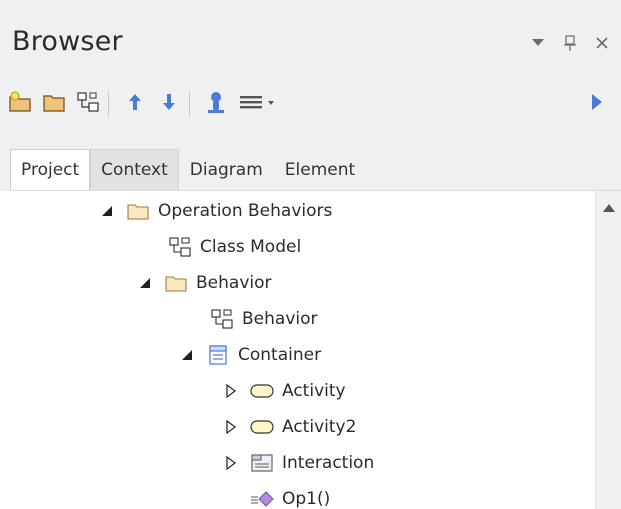 This screenshot has height=509, width=621. I want to click on tree-item-operation-behaviors: Operation Behaviors, so click(215, 211).